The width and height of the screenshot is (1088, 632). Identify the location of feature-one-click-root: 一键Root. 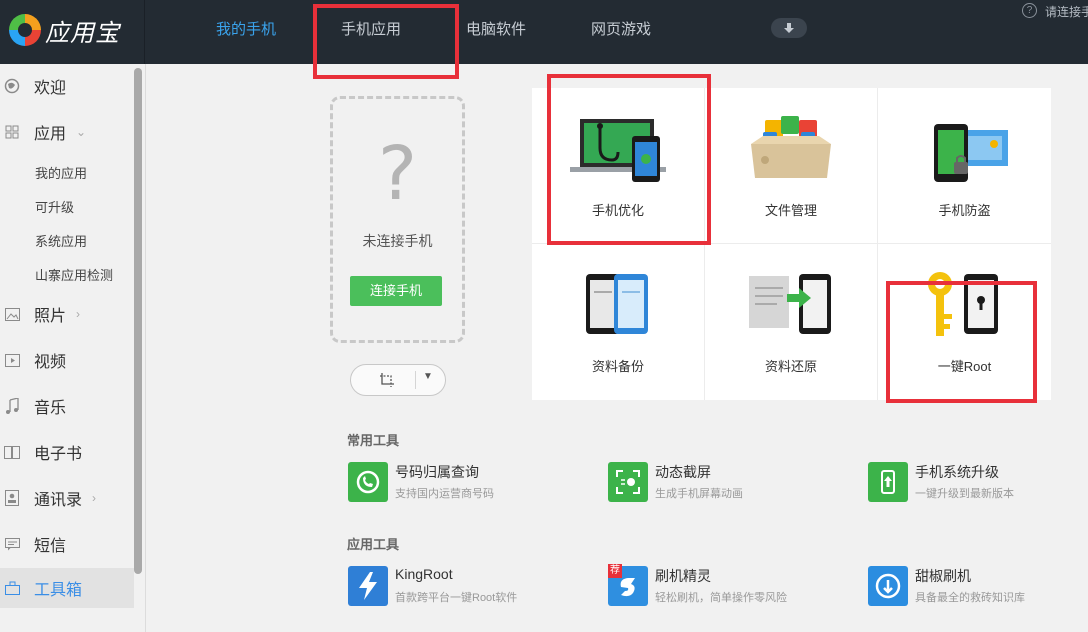
(964, 322).